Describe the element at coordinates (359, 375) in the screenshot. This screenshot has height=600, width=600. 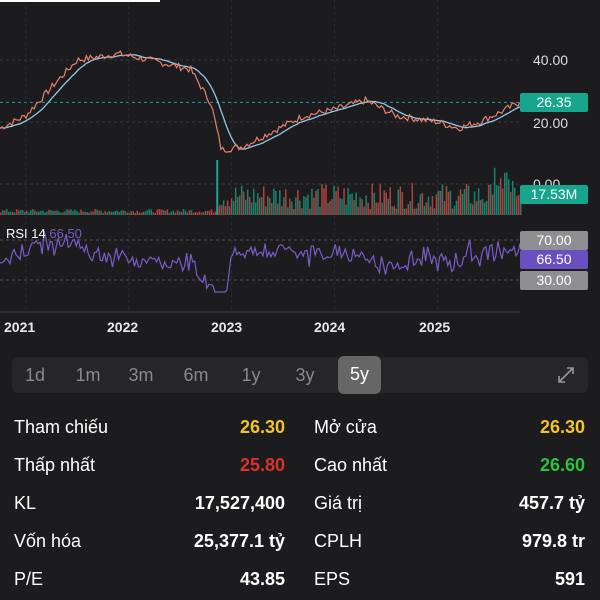
I see `tab-5y: 5y` at that location.